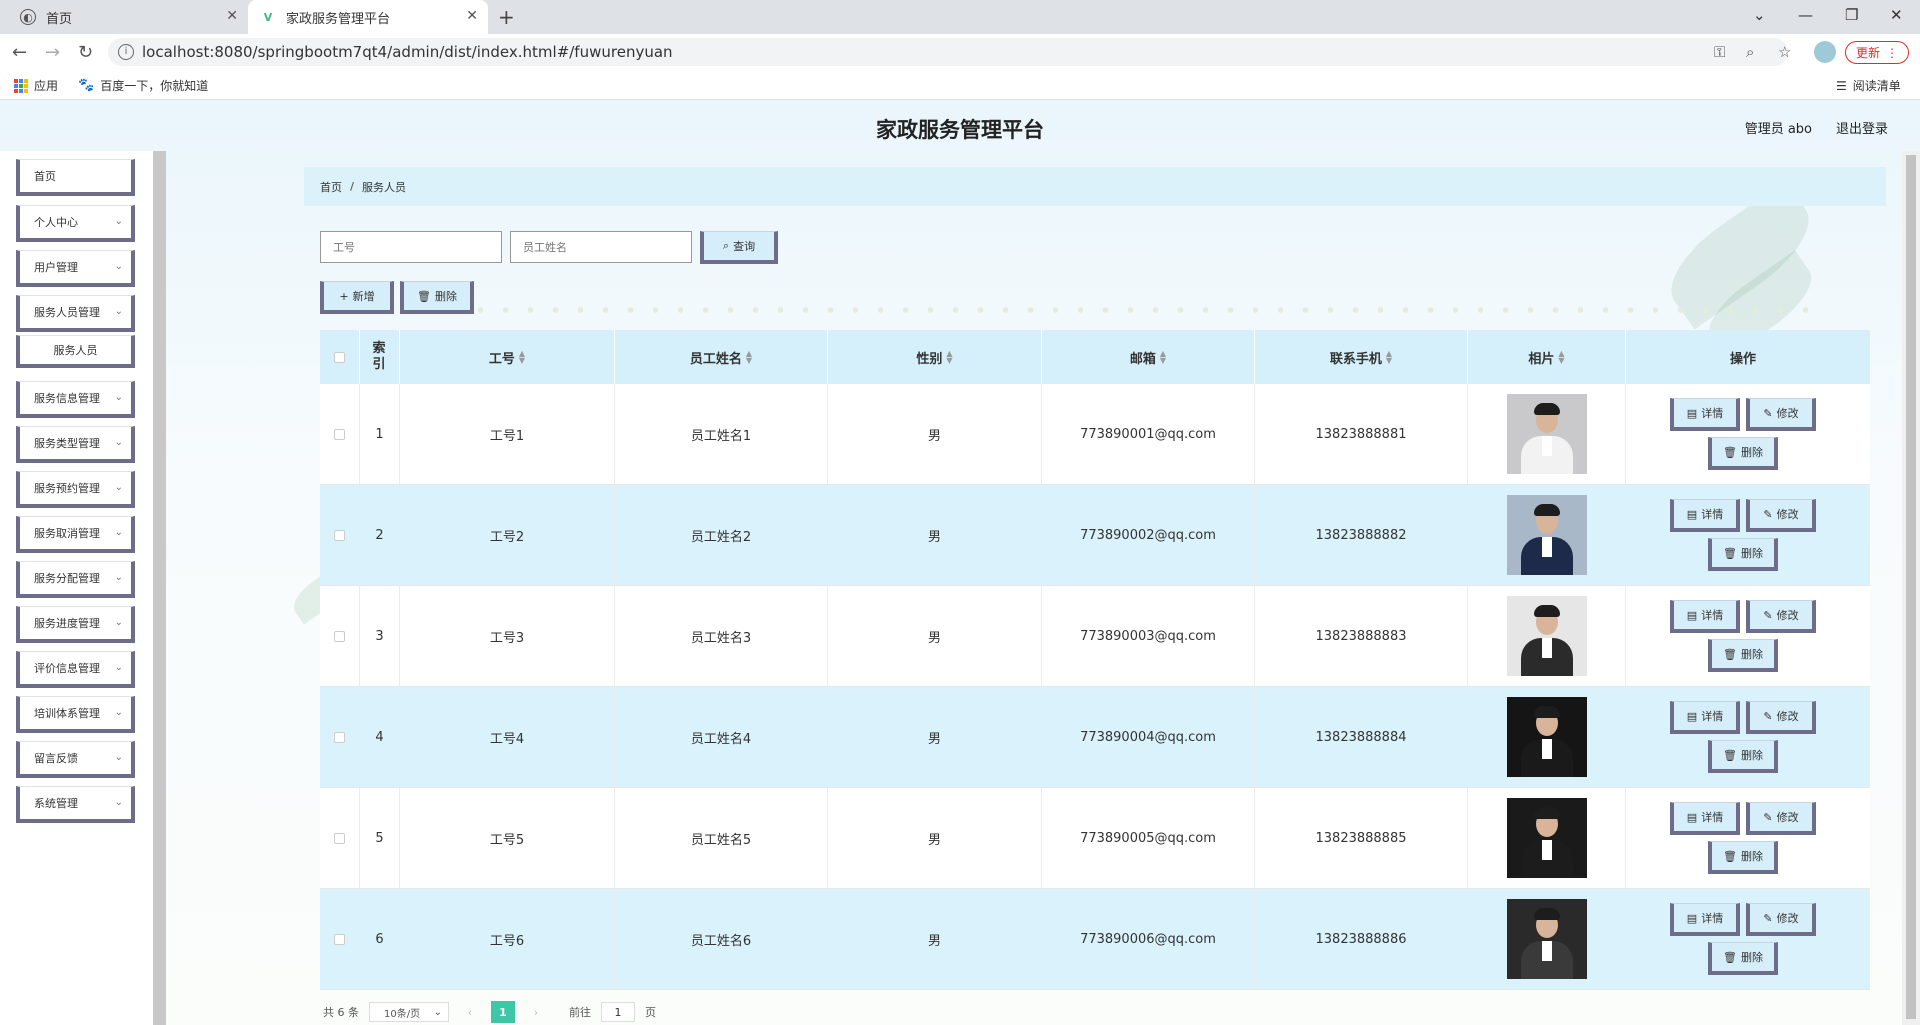 Image resolution: width=1920 pixels, height=1025 pixels. What do you see at coordinates (601, 247) in the screenshot?
I see `name-search-input` at bounding box center [601, 247].